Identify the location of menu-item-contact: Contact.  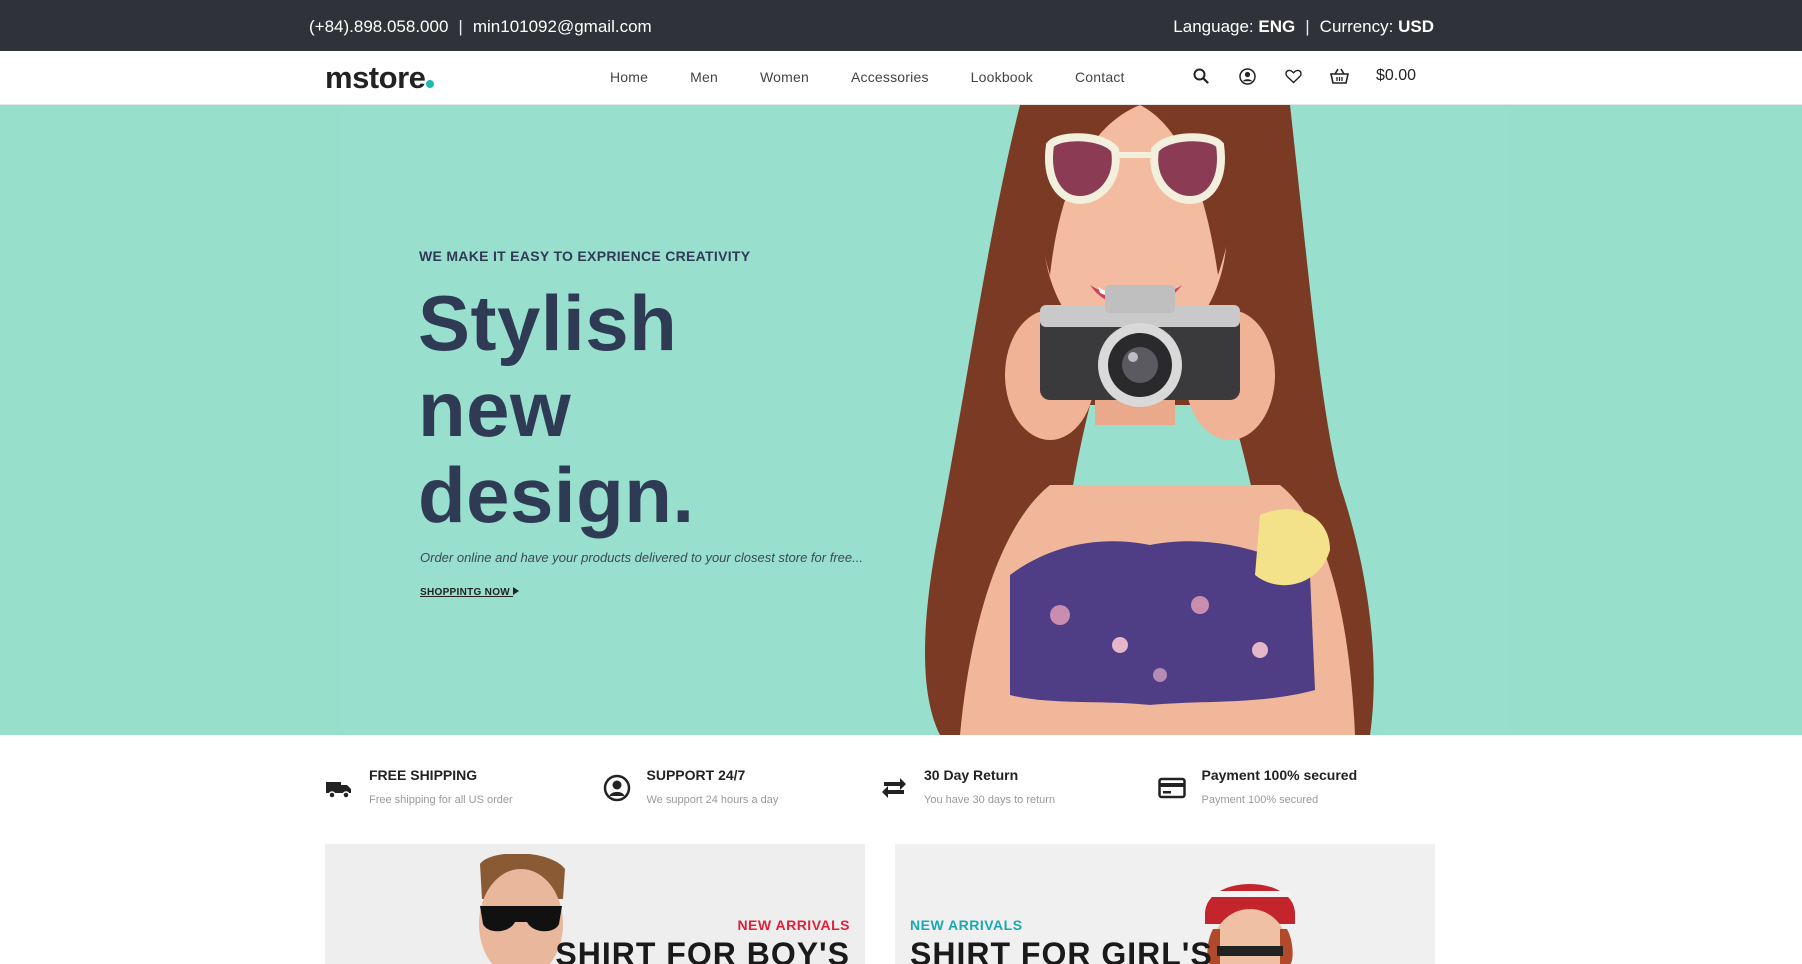
(1100, 77).